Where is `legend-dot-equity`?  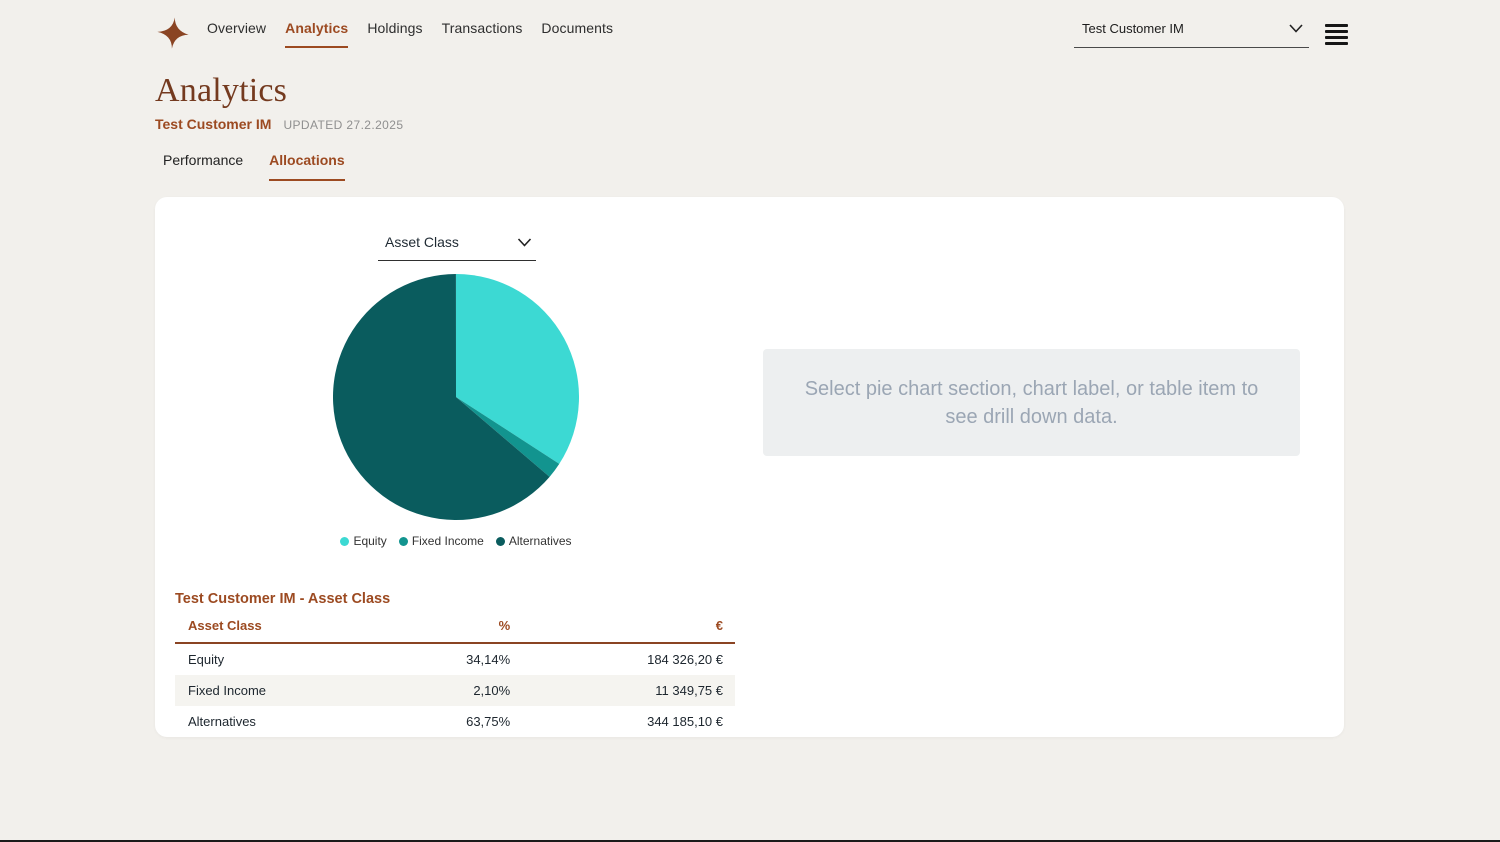 legend-dot-equity is located at coordinates (345, 541).